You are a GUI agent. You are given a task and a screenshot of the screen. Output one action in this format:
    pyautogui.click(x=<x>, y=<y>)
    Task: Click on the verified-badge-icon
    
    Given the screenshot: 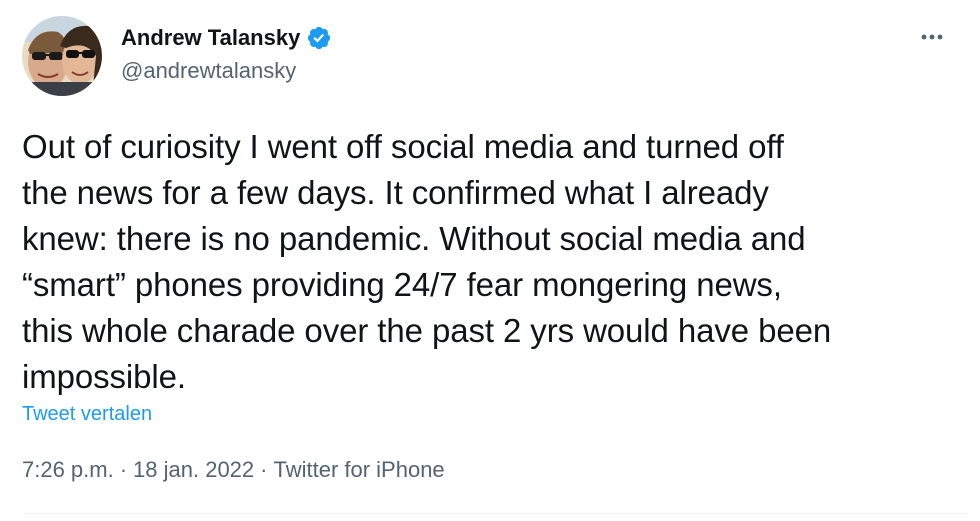 What is the action you would take?
    pyautogui.click(x=319, y=38)
    